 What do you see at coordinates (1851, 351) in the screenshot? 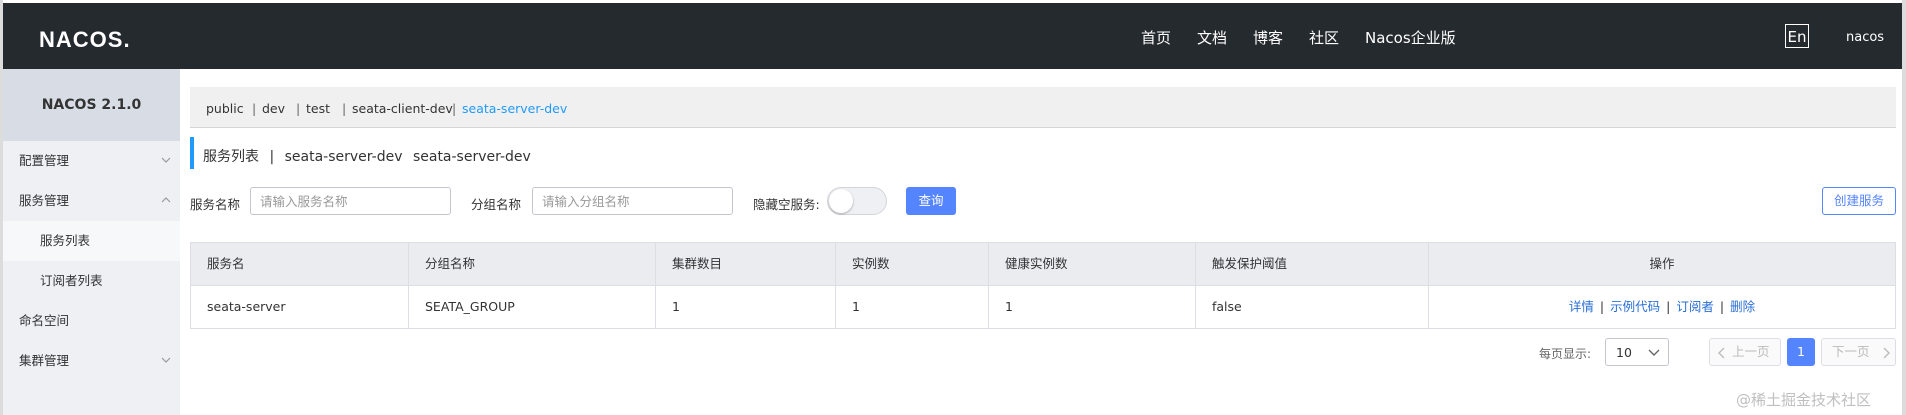
I see `next-page-label: 下一页` at bounding box center [1851, 351].